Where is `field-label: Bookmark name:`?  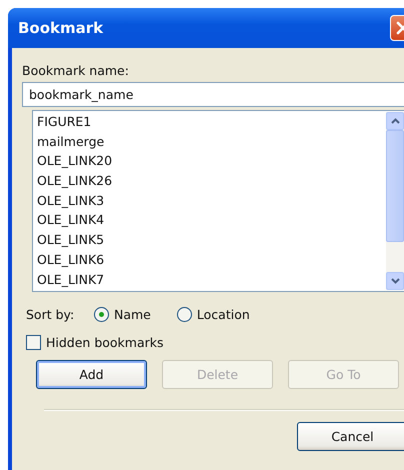 field-label: Bookmark name: is located at coordinates (76, 71).